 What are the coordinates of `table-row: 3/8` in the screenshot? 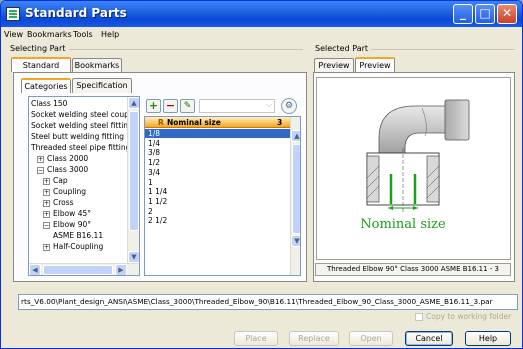 It's located at (215, 152).